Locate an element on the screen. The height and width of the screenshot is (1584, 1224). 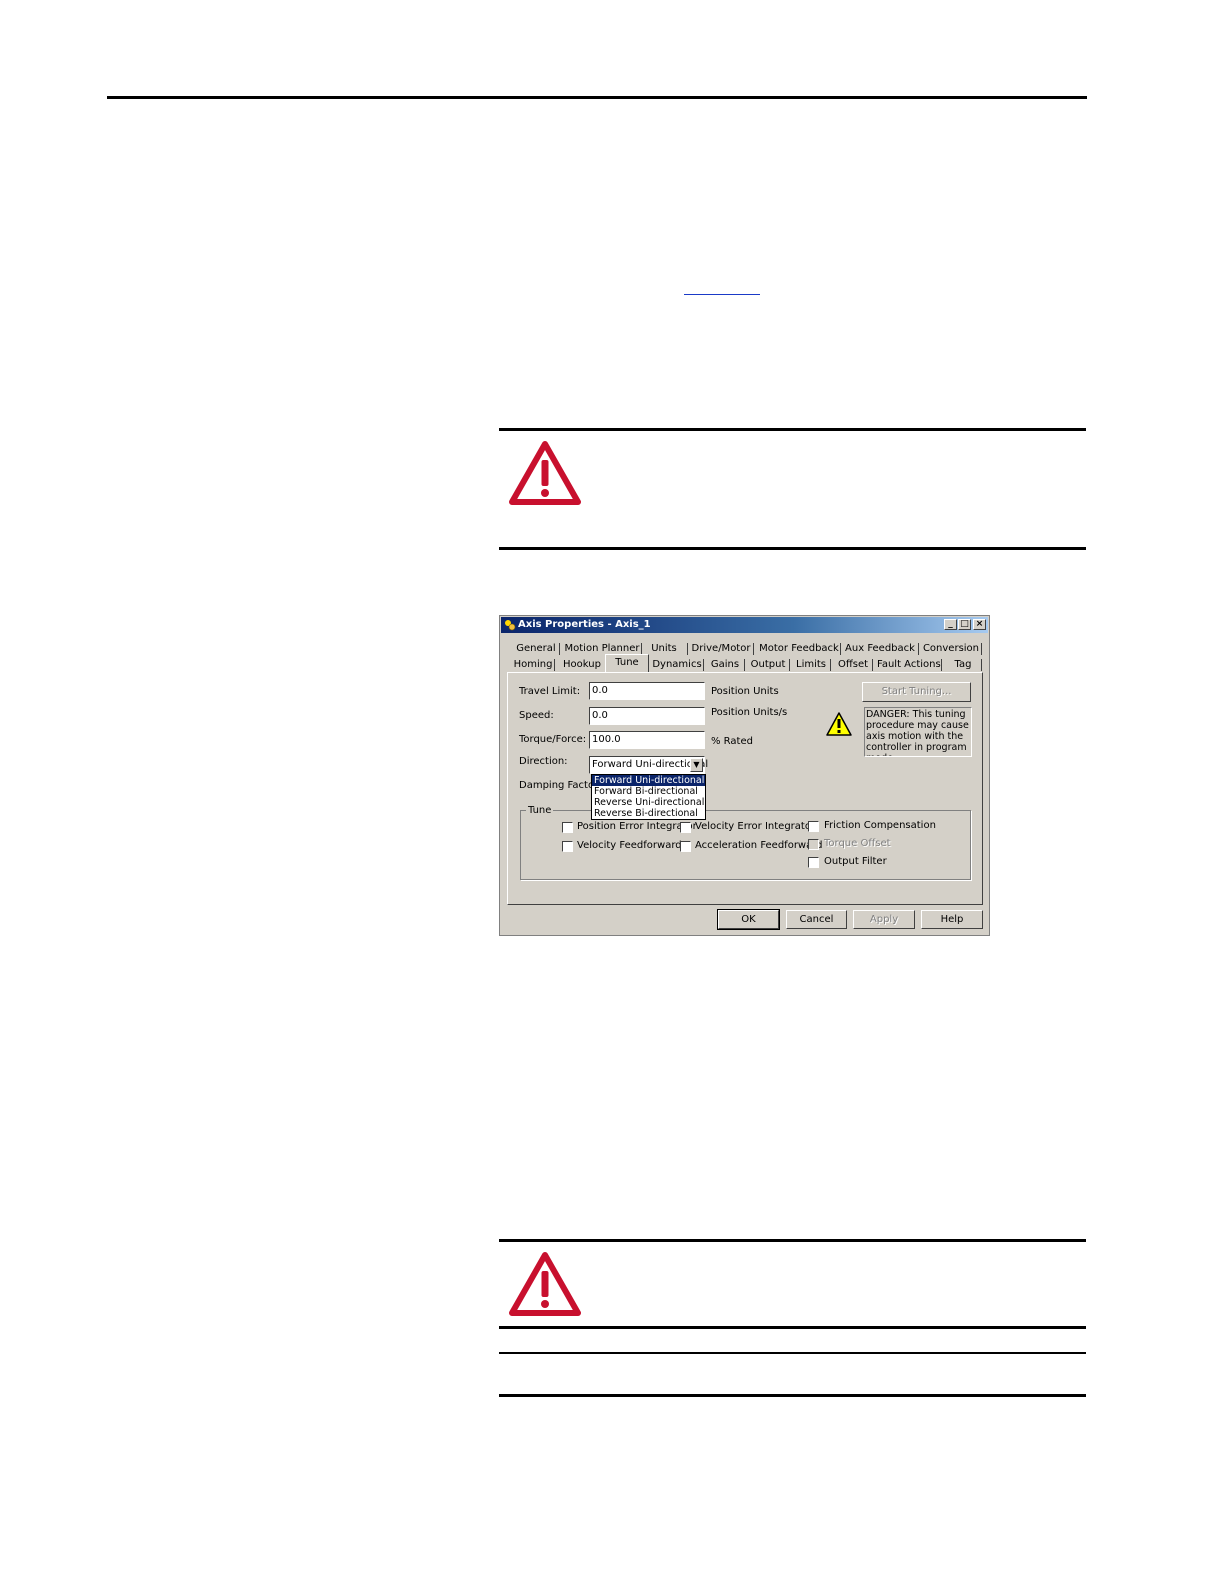
tab-tag: Tag is located at coordinates (963, 665).